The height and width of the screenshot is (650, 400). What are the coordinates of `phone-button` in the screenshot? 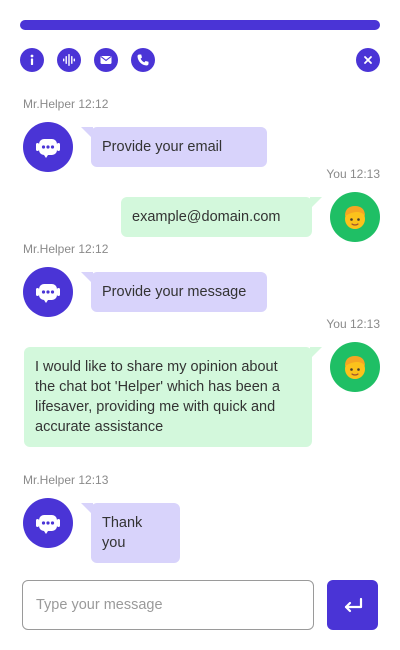 It's located at (143, 60).